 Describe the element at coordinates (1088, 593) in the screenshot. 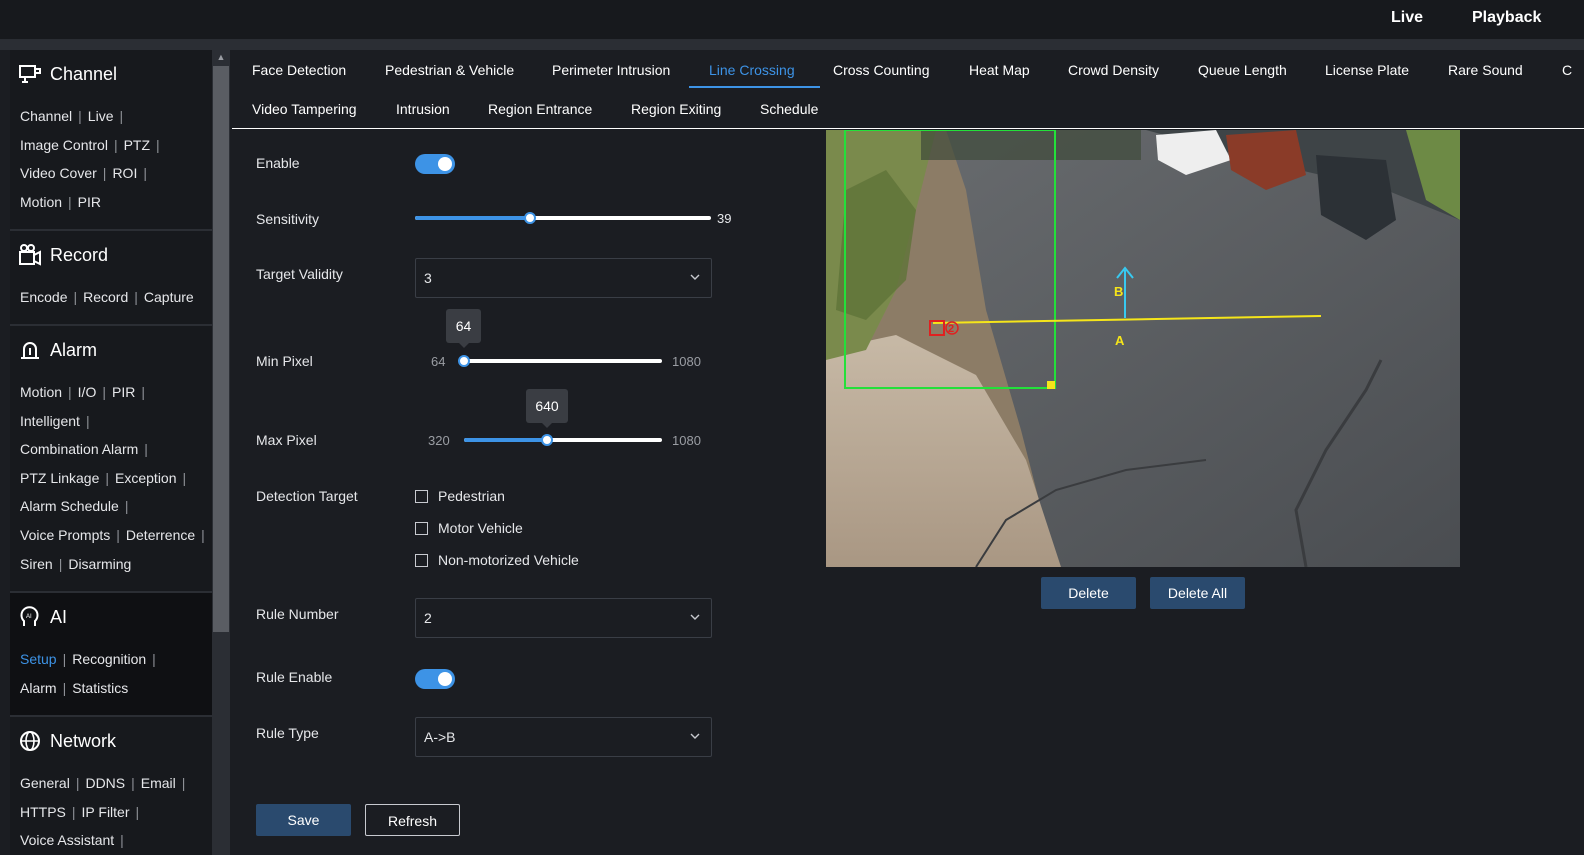

I see `delete-button: Delete` at that location.